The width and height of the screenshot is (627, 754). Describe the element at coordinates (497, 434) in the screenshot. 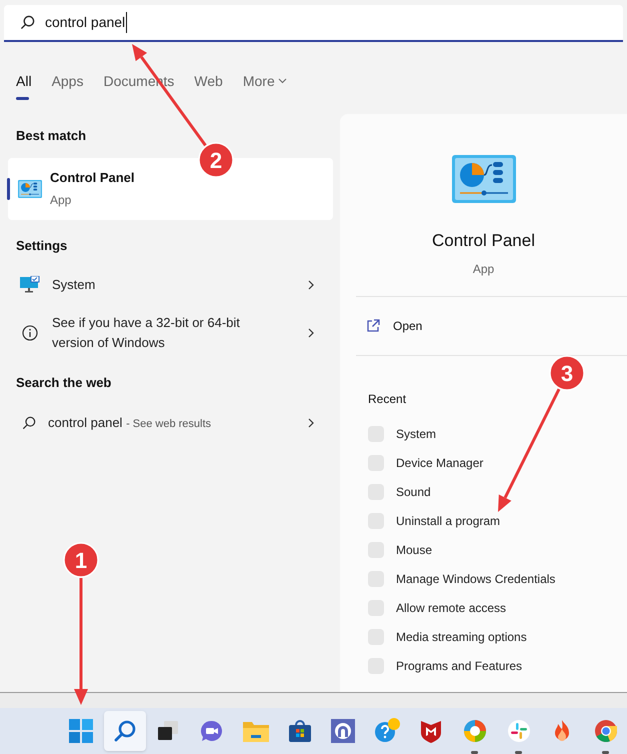

I see `recent-item: System` at that location.